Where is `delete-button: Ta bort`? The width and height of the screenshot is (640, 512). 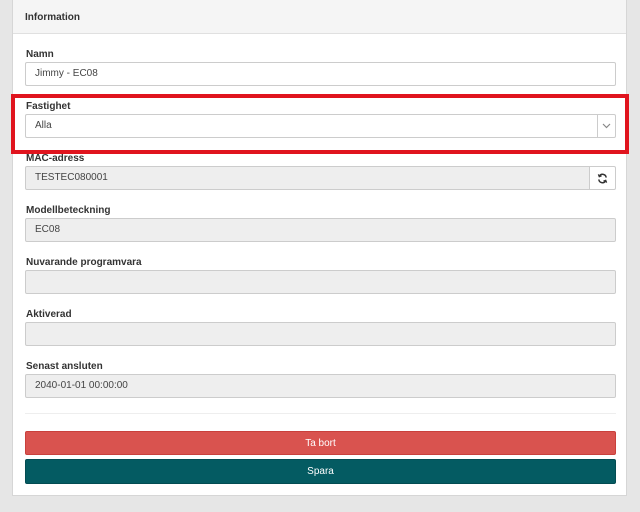 delete-button: Ta bort is located at coordinates (320, 443).